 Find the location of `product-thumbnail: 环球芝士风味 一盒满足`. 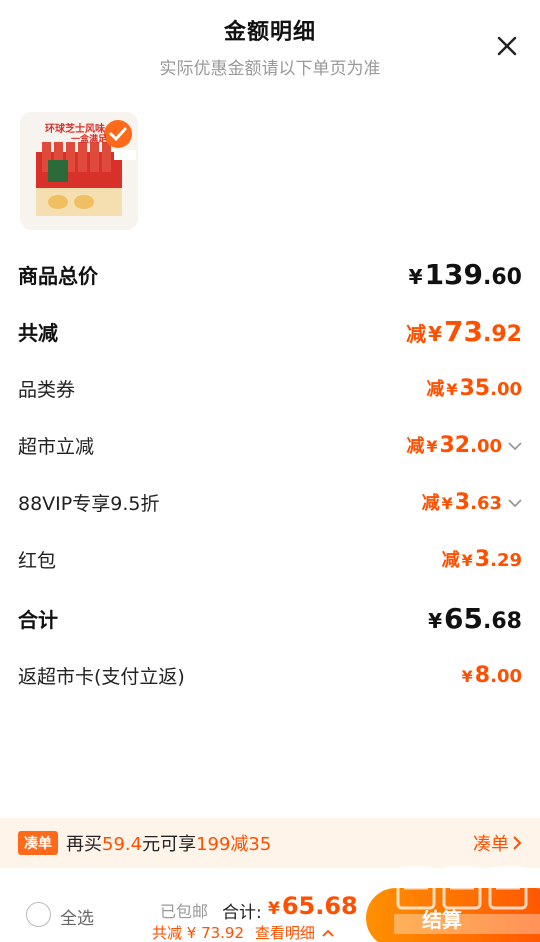

product-thumbnail: 环球芝士风味 一盒满足 is located at coordinates (79, 171).